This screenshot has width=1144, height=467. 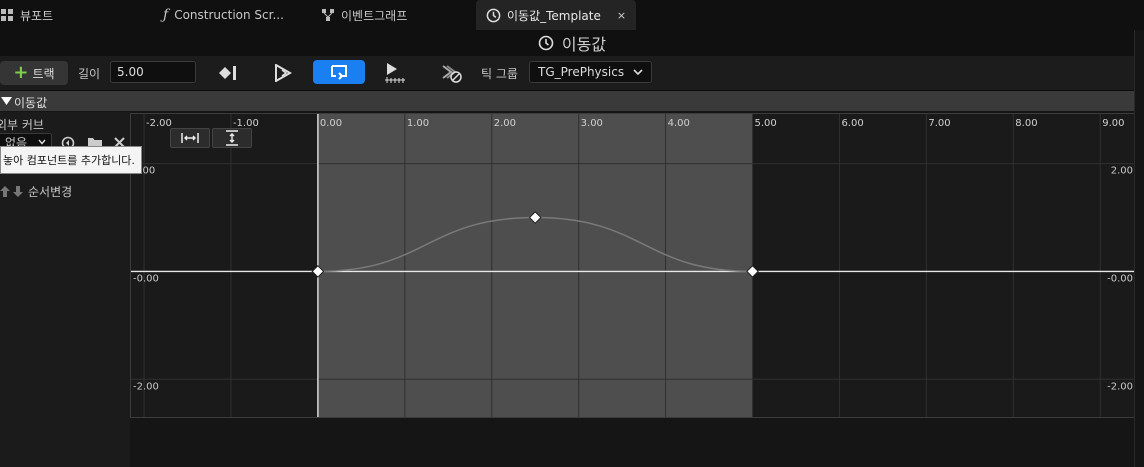 I want to click on replicated-button, so click(x=395, y=73).